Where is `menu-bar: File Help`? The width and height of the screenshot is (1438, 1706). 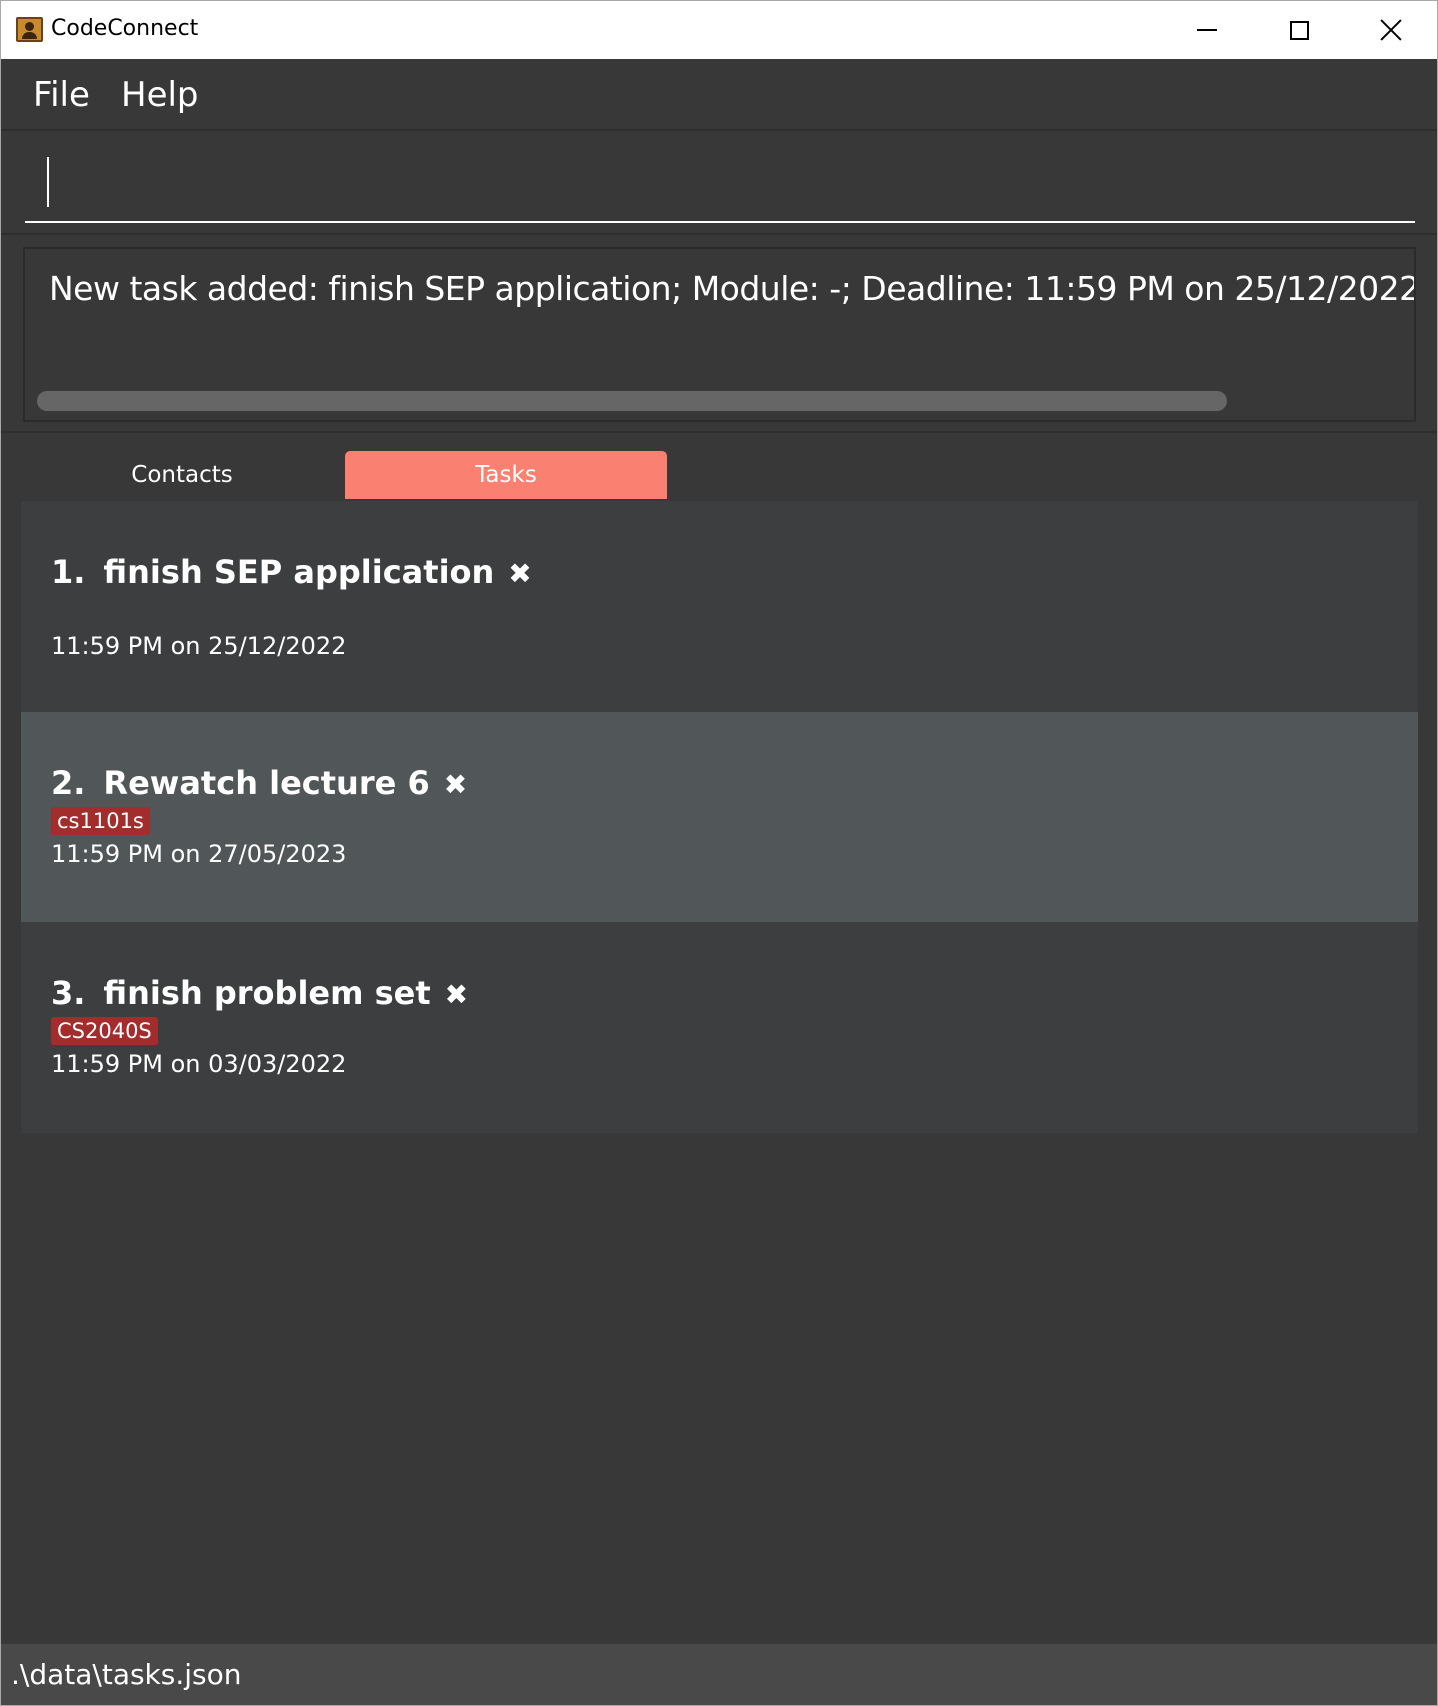
menu-bar: File Help is located at coordinates (719, 94).